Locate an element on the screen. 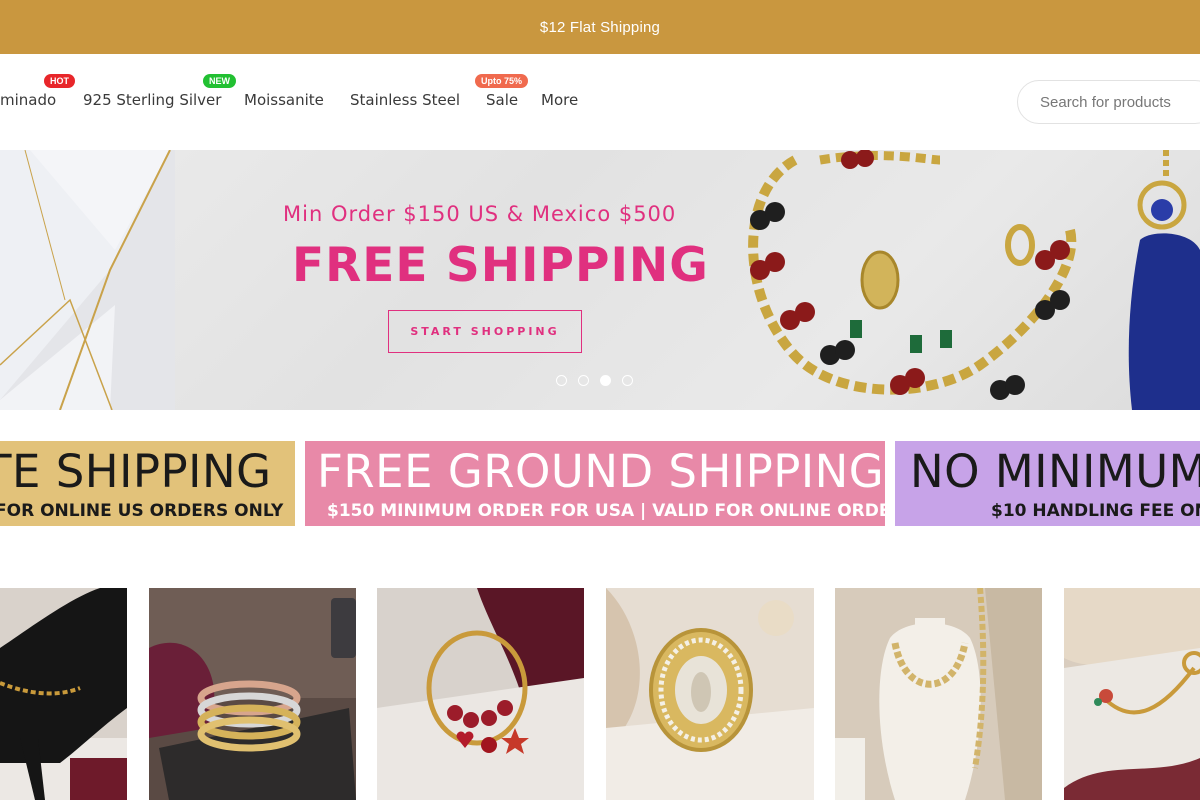  promo-headline: TE SHIPPING is located at coordinates (136, 471).